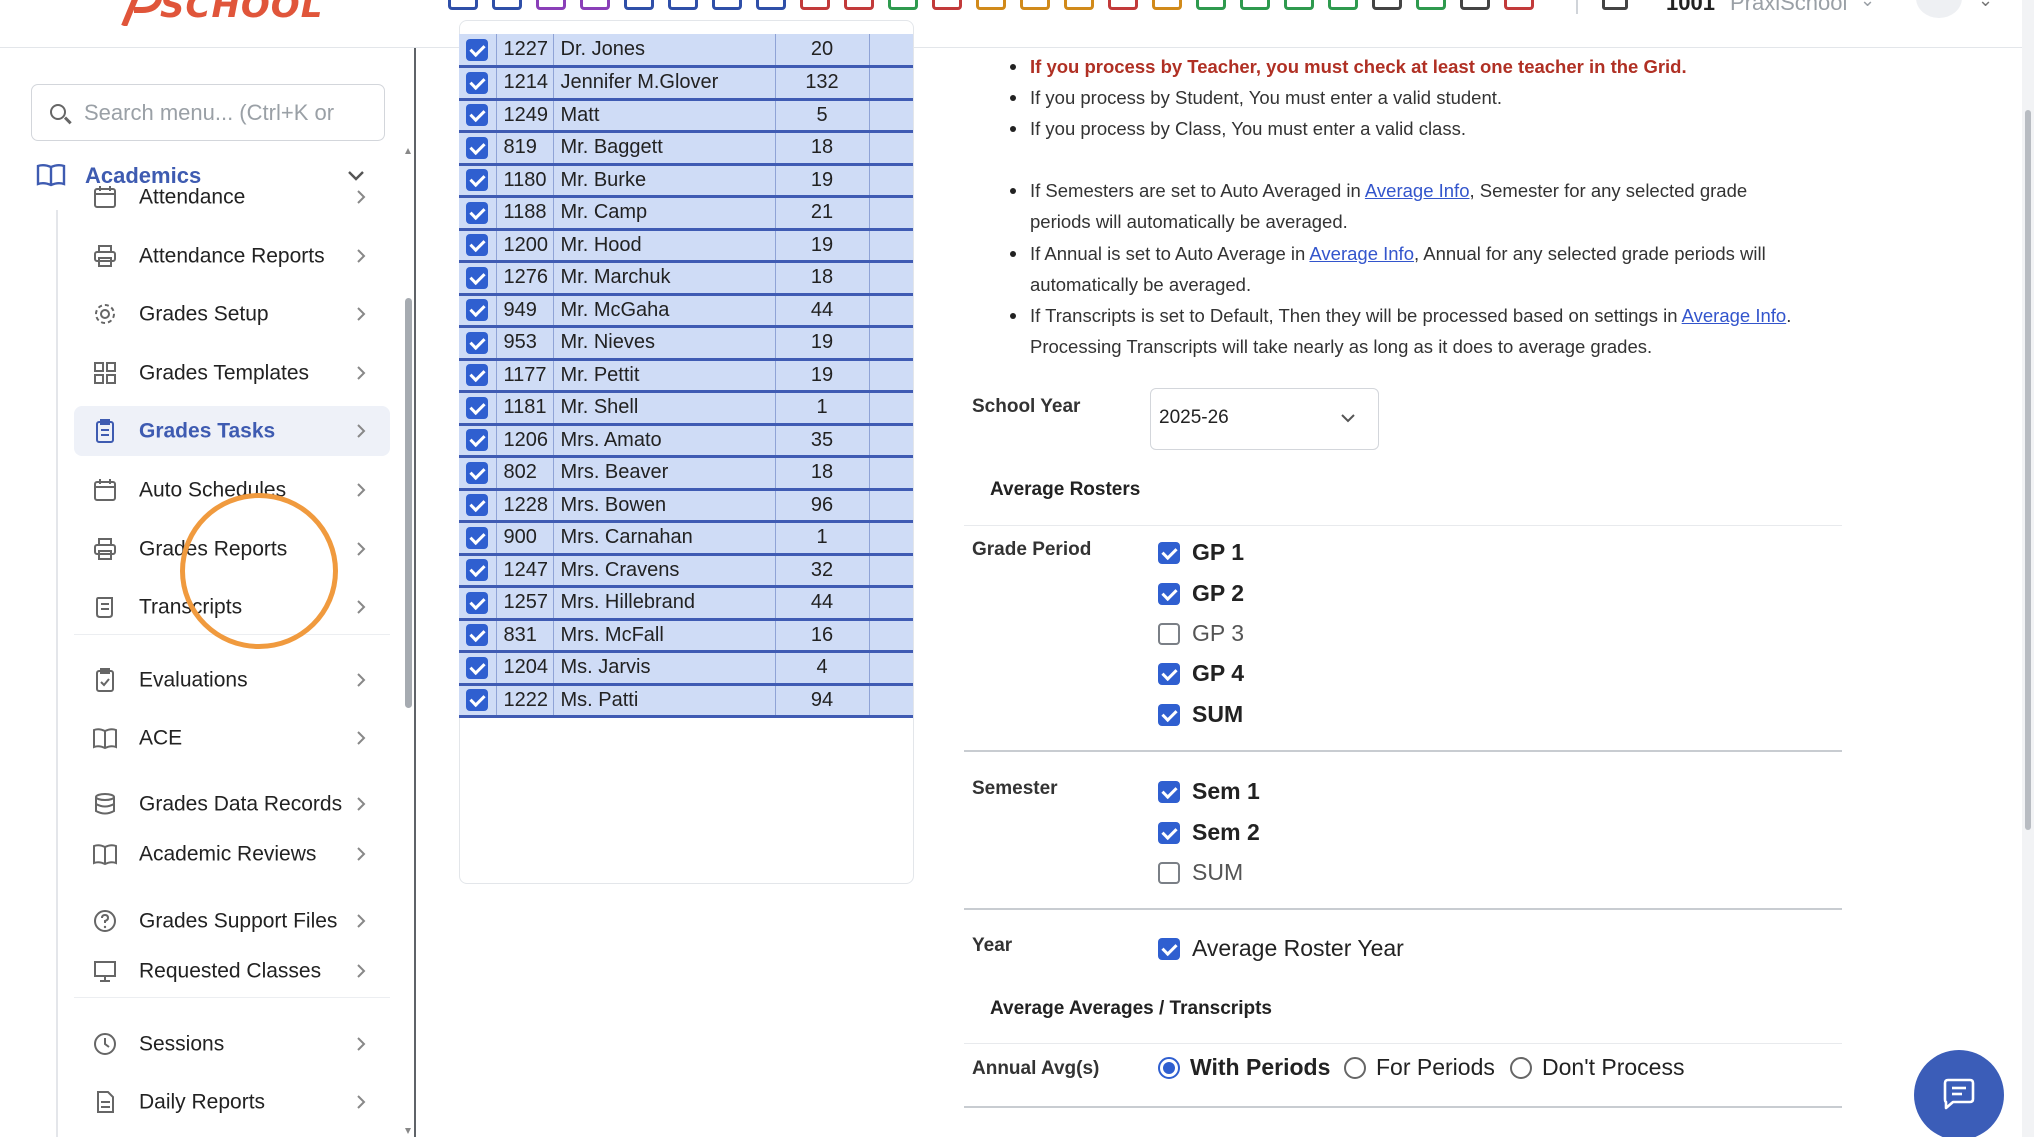 The image size is (2034, 1137). What do you see at coordinates (686, 603) in the screenshot?
I see `table-row: 1257 Mrs. Hillebrand 44` at bounding box center [686, 603].